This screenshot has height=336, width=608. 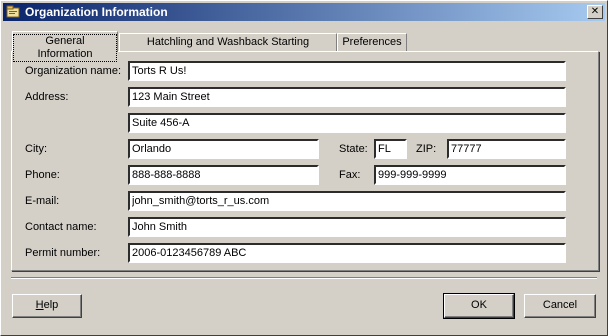 I want to click on close-button: ✕, so click(x=595, y=12).